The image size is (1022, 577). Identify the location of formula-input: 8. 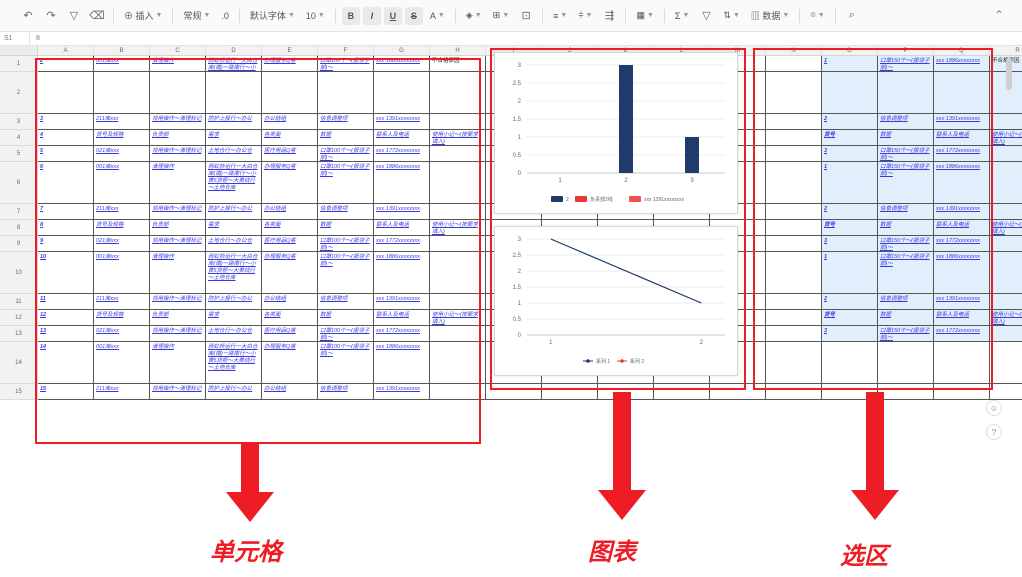
(35, 38).